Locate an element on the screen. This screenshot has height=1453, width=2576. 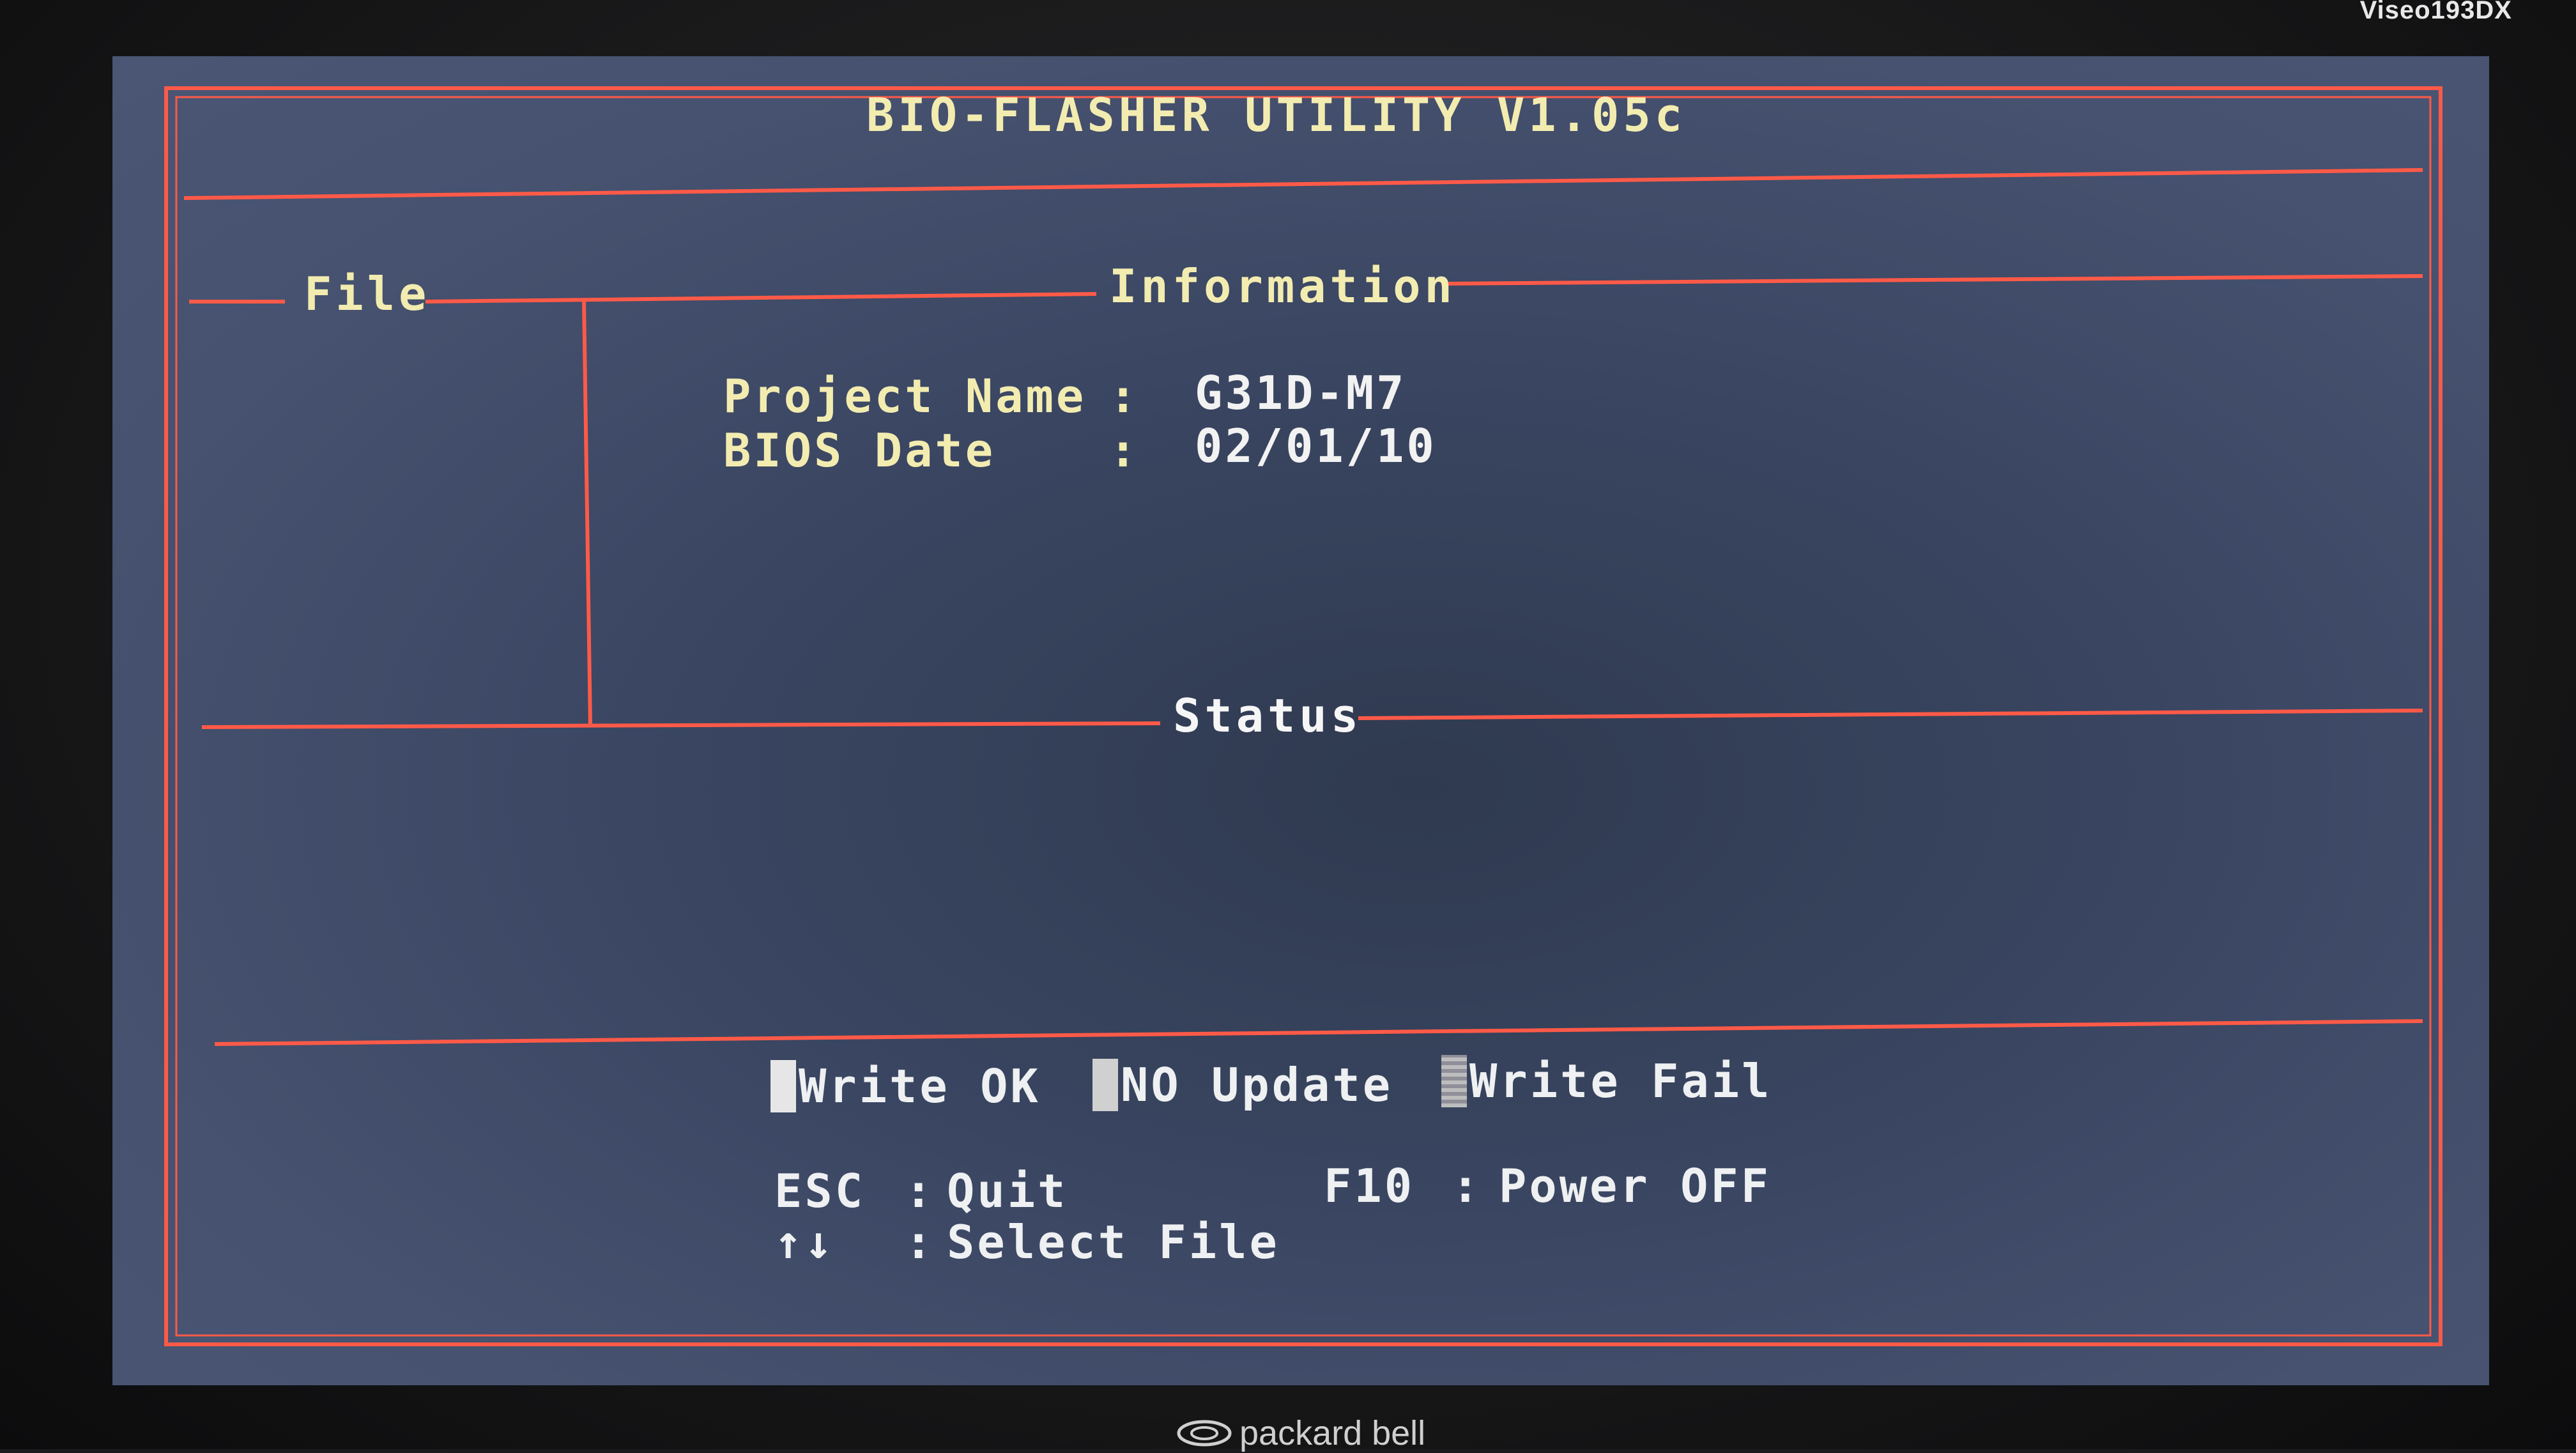
monitor-brand-logo: packard bell is located at coordinates (1300, 1433).